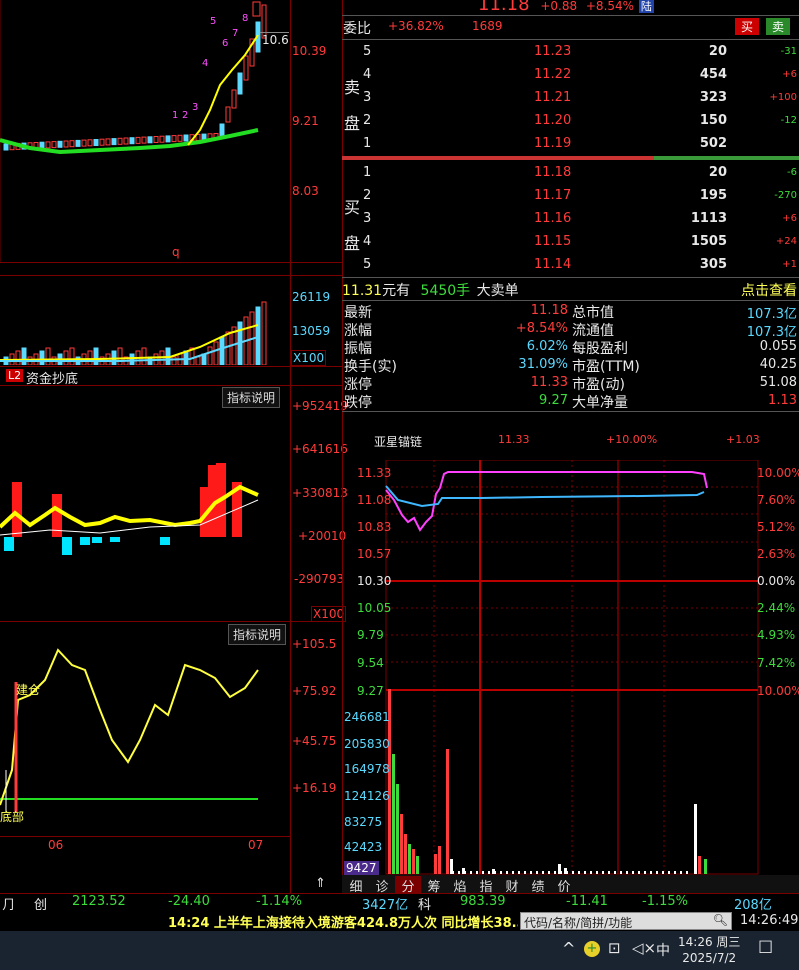 Image resolution: width=799 pixels, height=970 pixels. What do you see at coordinates (553, 143) in the screenshot?
I see `ask-price: 11.19` at bounding box center [553, 143].